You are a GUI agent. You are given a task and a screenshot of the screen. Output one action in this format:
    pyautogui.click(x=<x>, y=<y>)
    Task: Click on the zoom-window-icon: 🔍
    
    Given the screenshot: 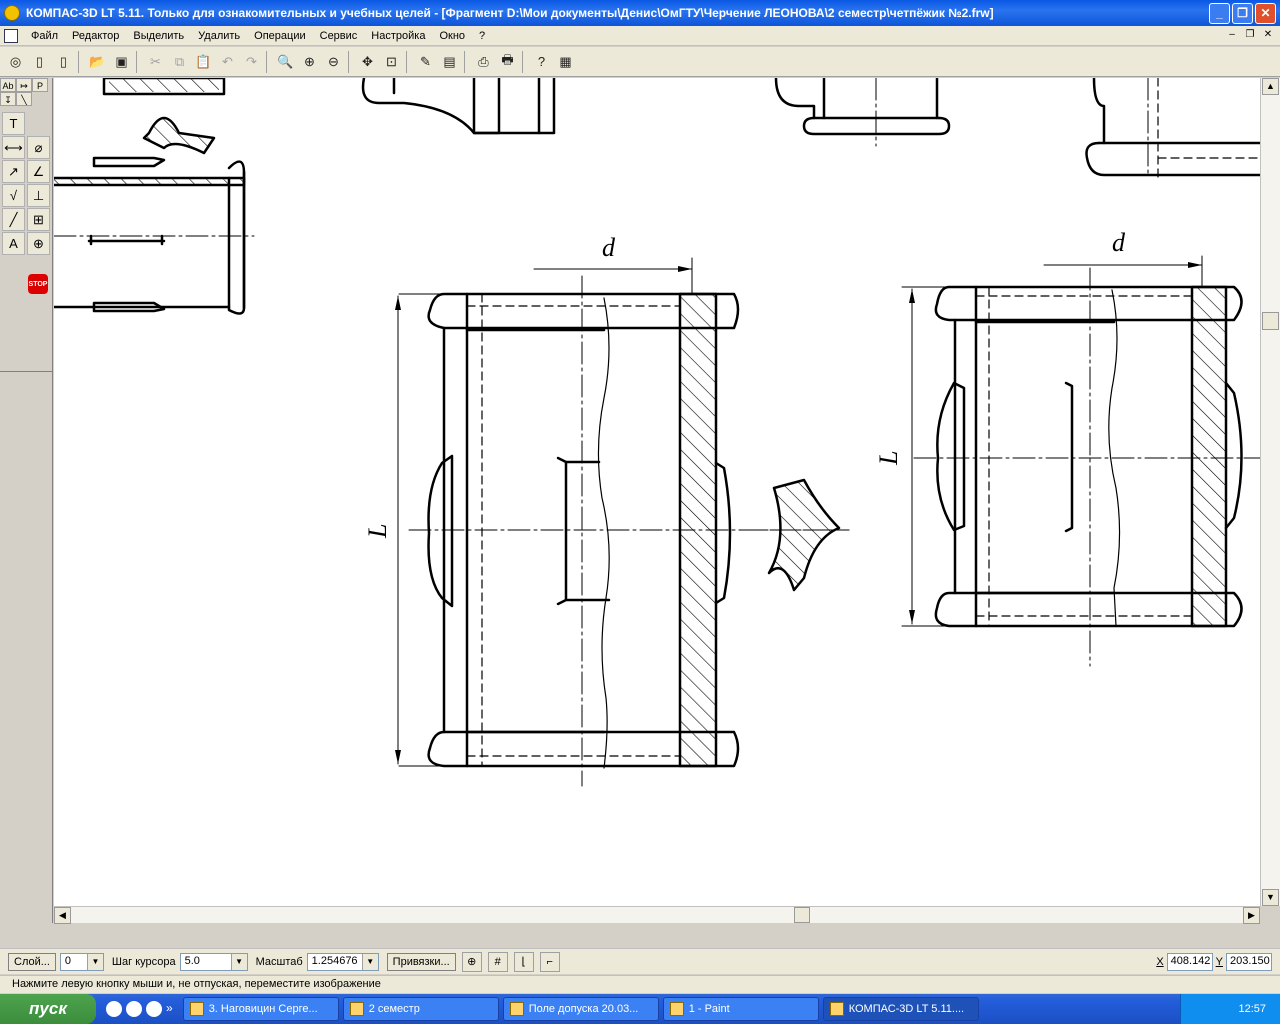 What is the action you would take?
    pyautogui.click(x=285, y=61)
    